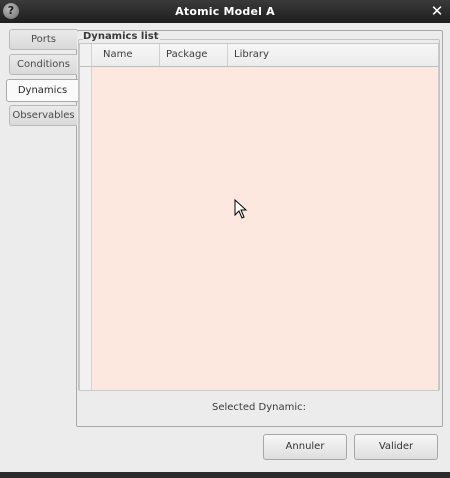  I want to click on dynamics-group-label: Dynamics list, so click(122, 36).